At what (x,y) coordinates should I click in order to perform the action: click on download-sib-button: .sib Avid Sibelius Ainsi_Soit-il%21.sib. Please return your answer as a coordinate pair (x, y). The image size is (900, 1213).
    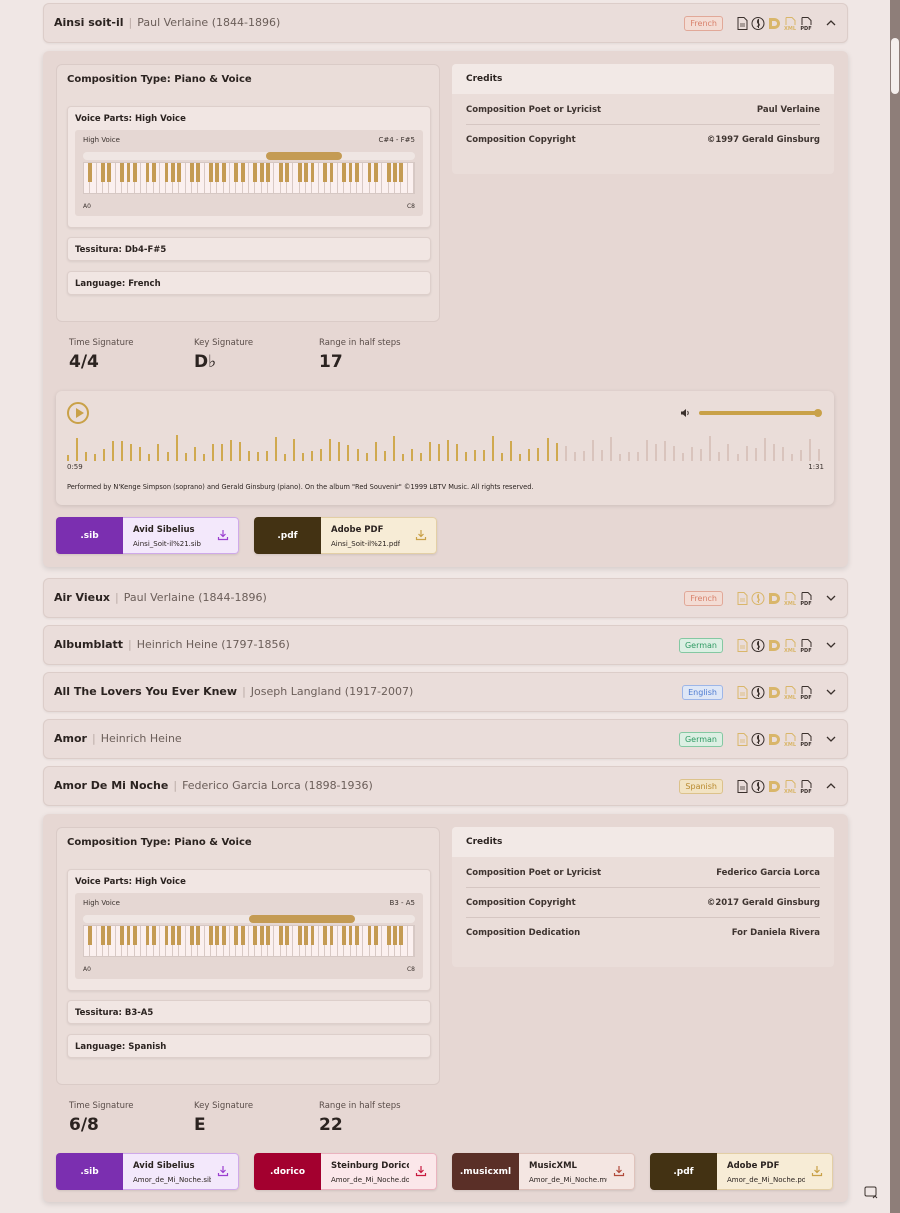
    Looking at the image, I should click on (147, 535).